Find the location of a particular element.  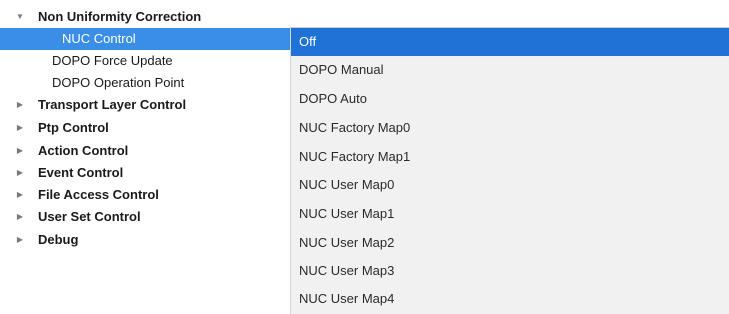

tree-item-label: DOPO Operation Point is located at coordinates (118, 82).